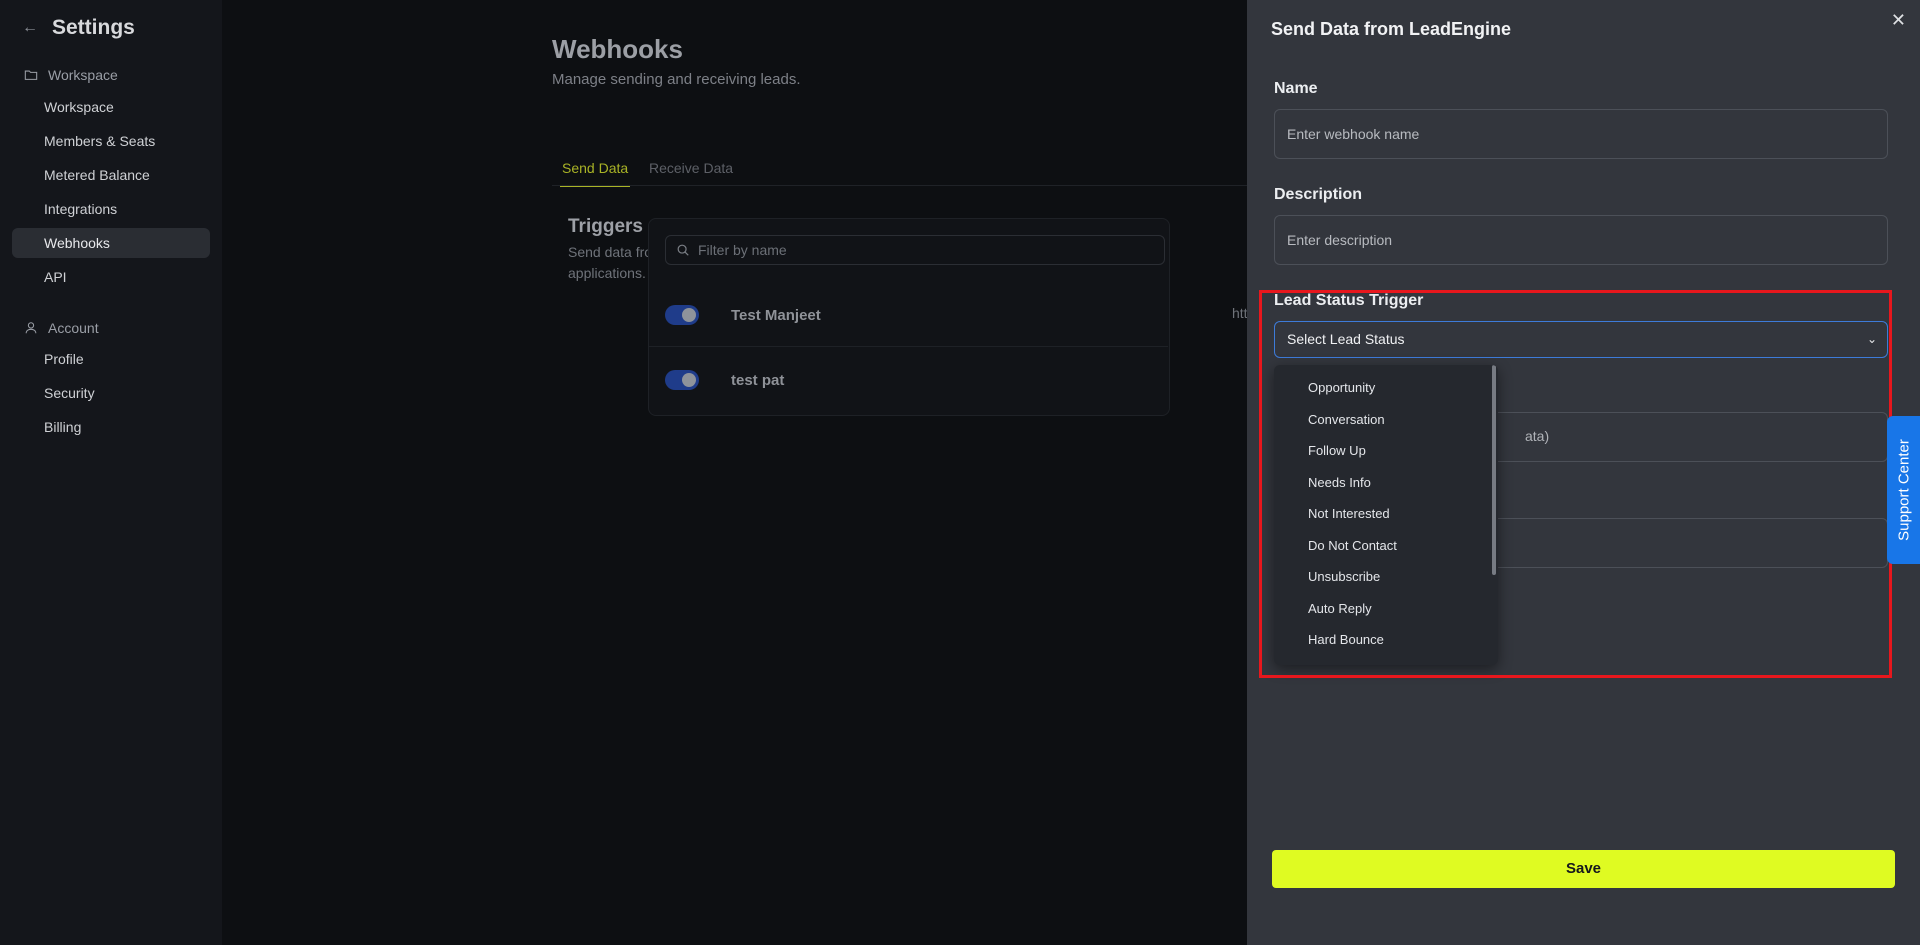  Describe the element at coordinates (93, 27) in the screenshot. I see `settings-title: Settings` at that location.